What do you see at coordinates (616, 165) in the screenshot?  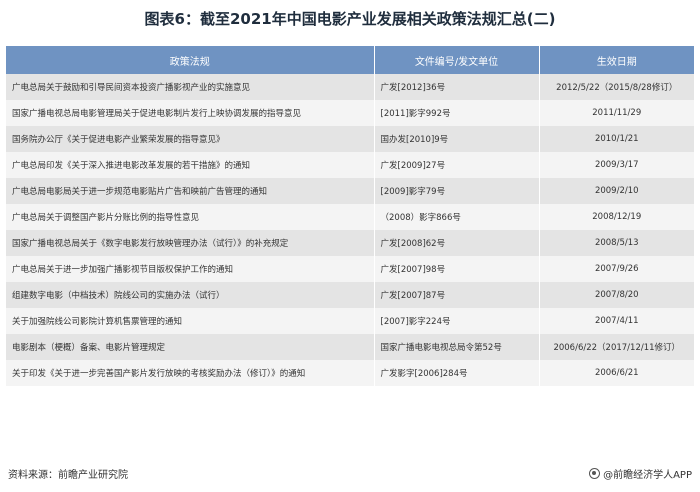 I see `date-cell: 2009/3/17` at bounding box center [616, 165].